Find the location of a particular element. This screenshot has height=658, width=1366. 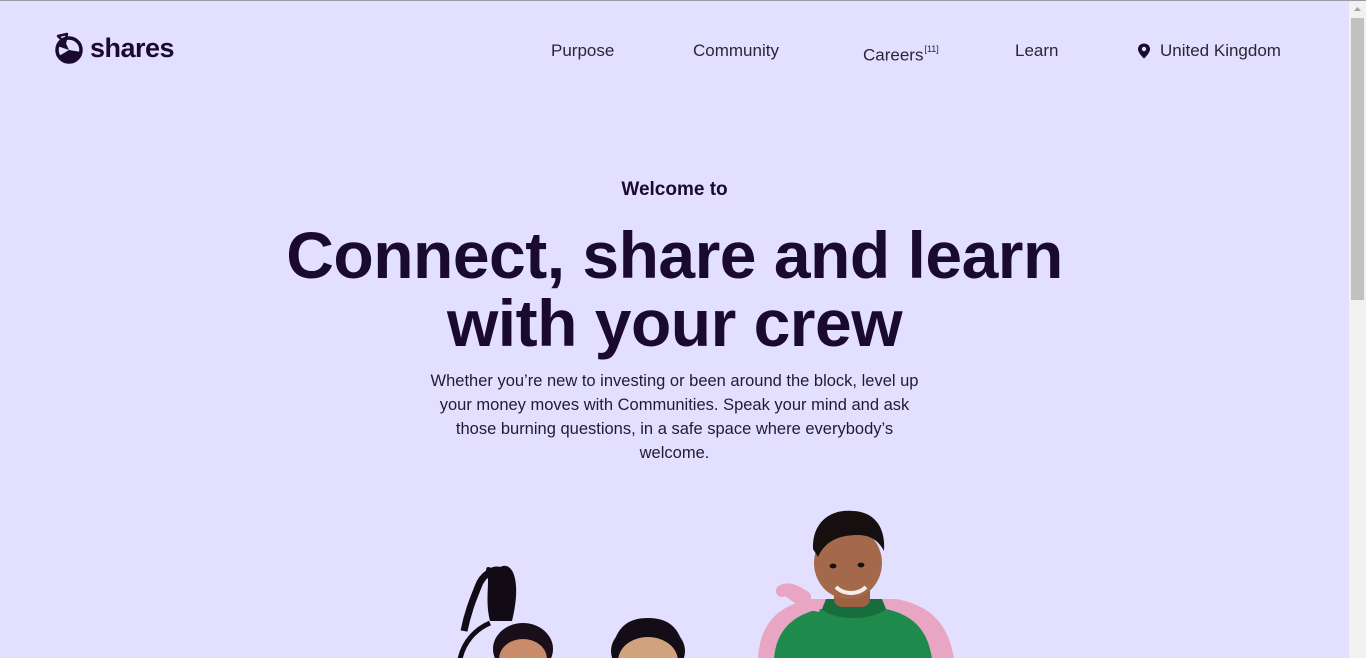

careers-count-badge: [11] is located at coordinates (931, 49).